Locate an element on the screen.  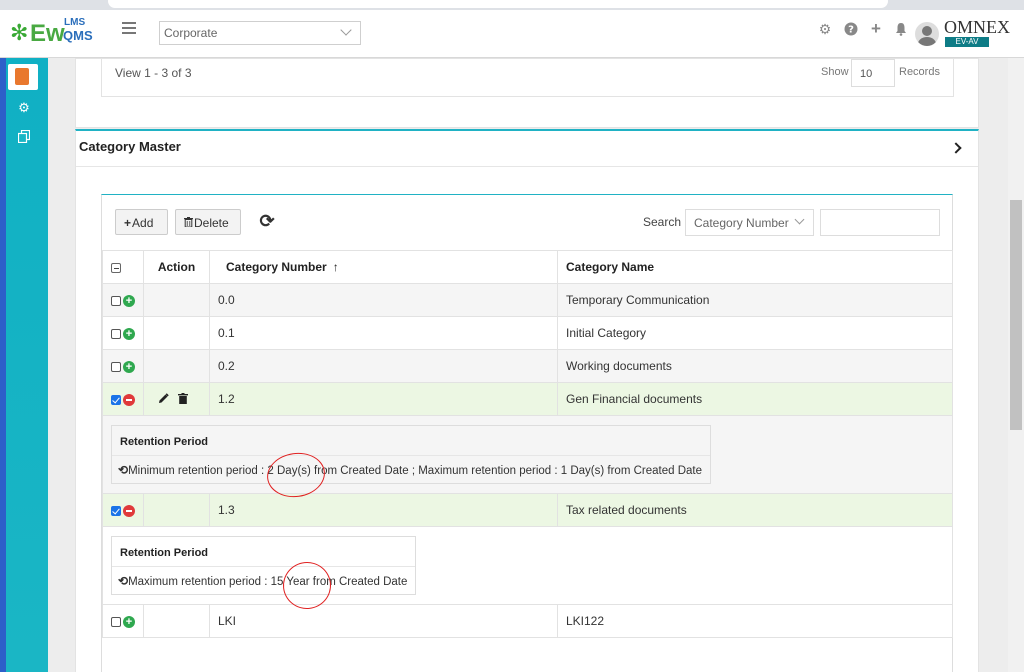
copy-icon is located at coordinates (24, 137).